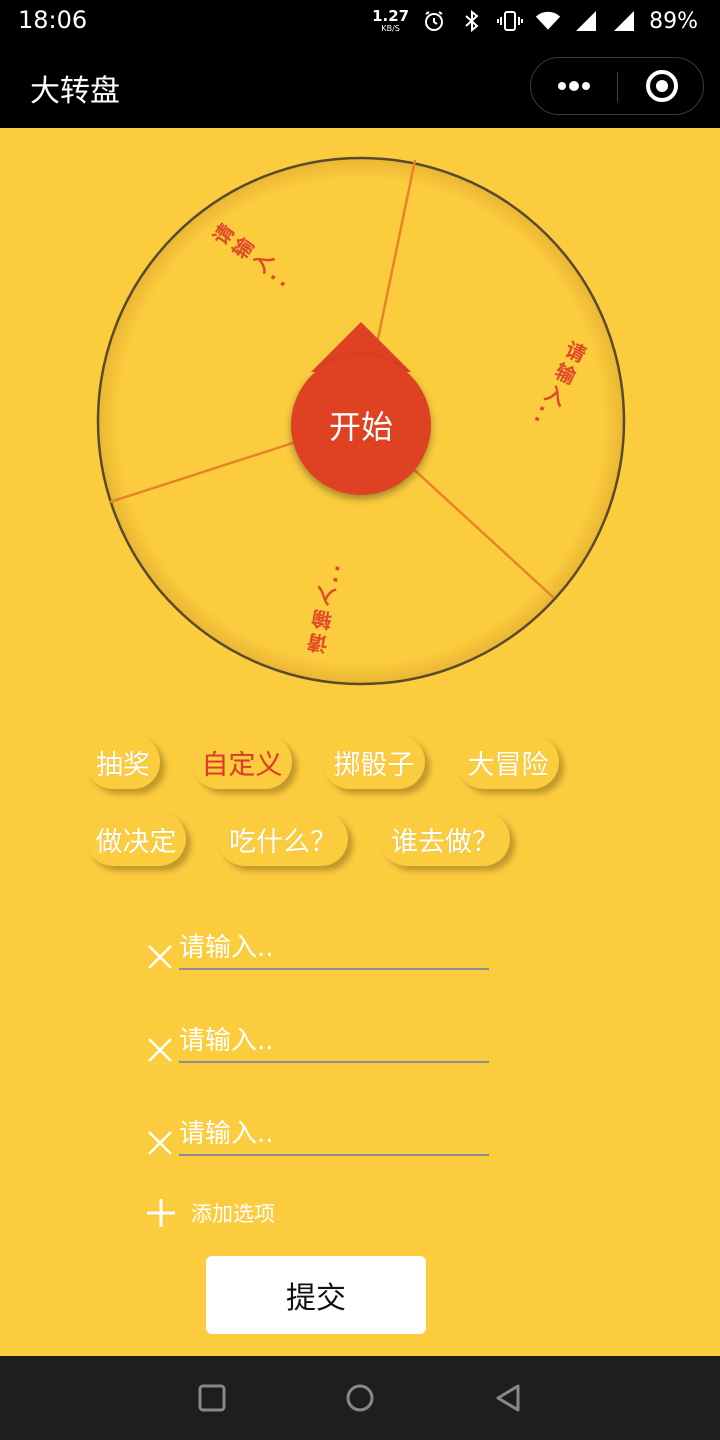 This screenshot has width=720, height=1440. Describe the element at coordinates (508, 1398) in the screenshot. I see `back-icon` at that location.